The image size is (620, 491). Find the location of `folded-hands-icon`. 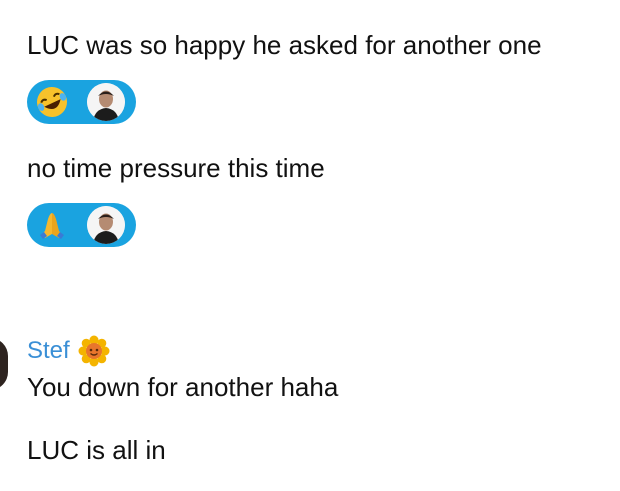

folded-hands-icon is located at coordinates (52, 225).